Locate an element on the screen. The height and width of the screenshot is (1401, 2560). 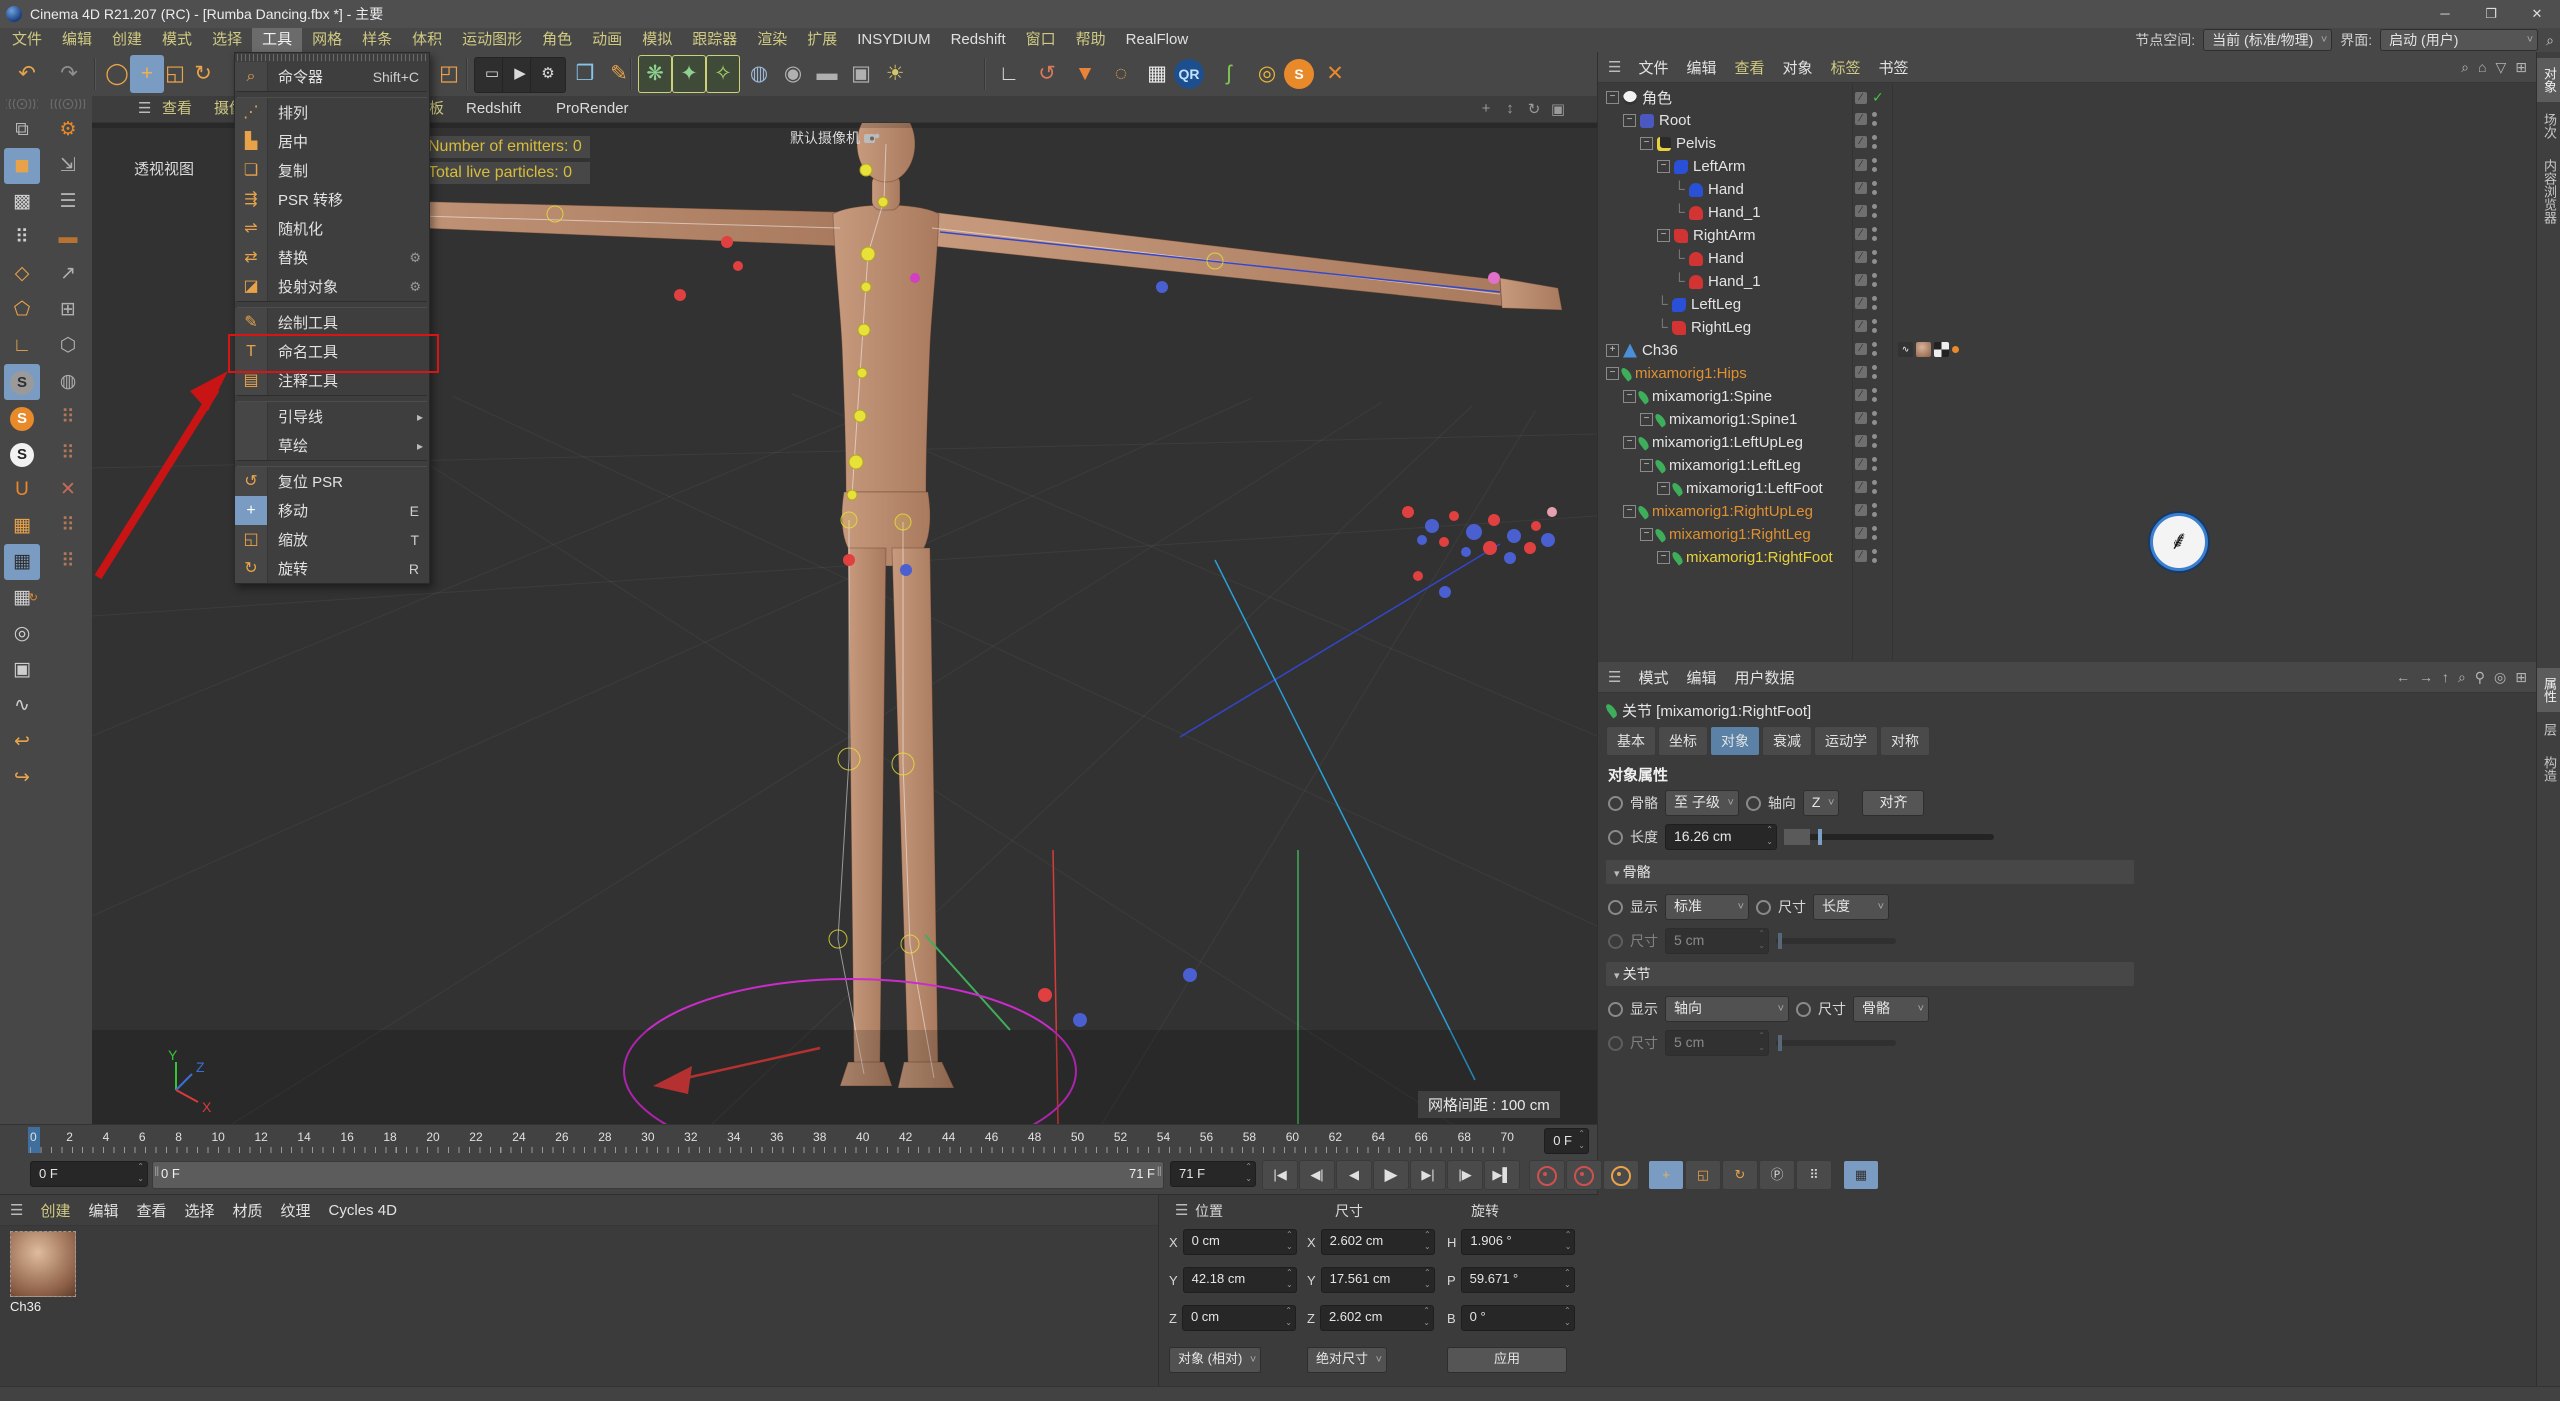
bone-display-select: 标准 is located at coordinates (1707, 907).